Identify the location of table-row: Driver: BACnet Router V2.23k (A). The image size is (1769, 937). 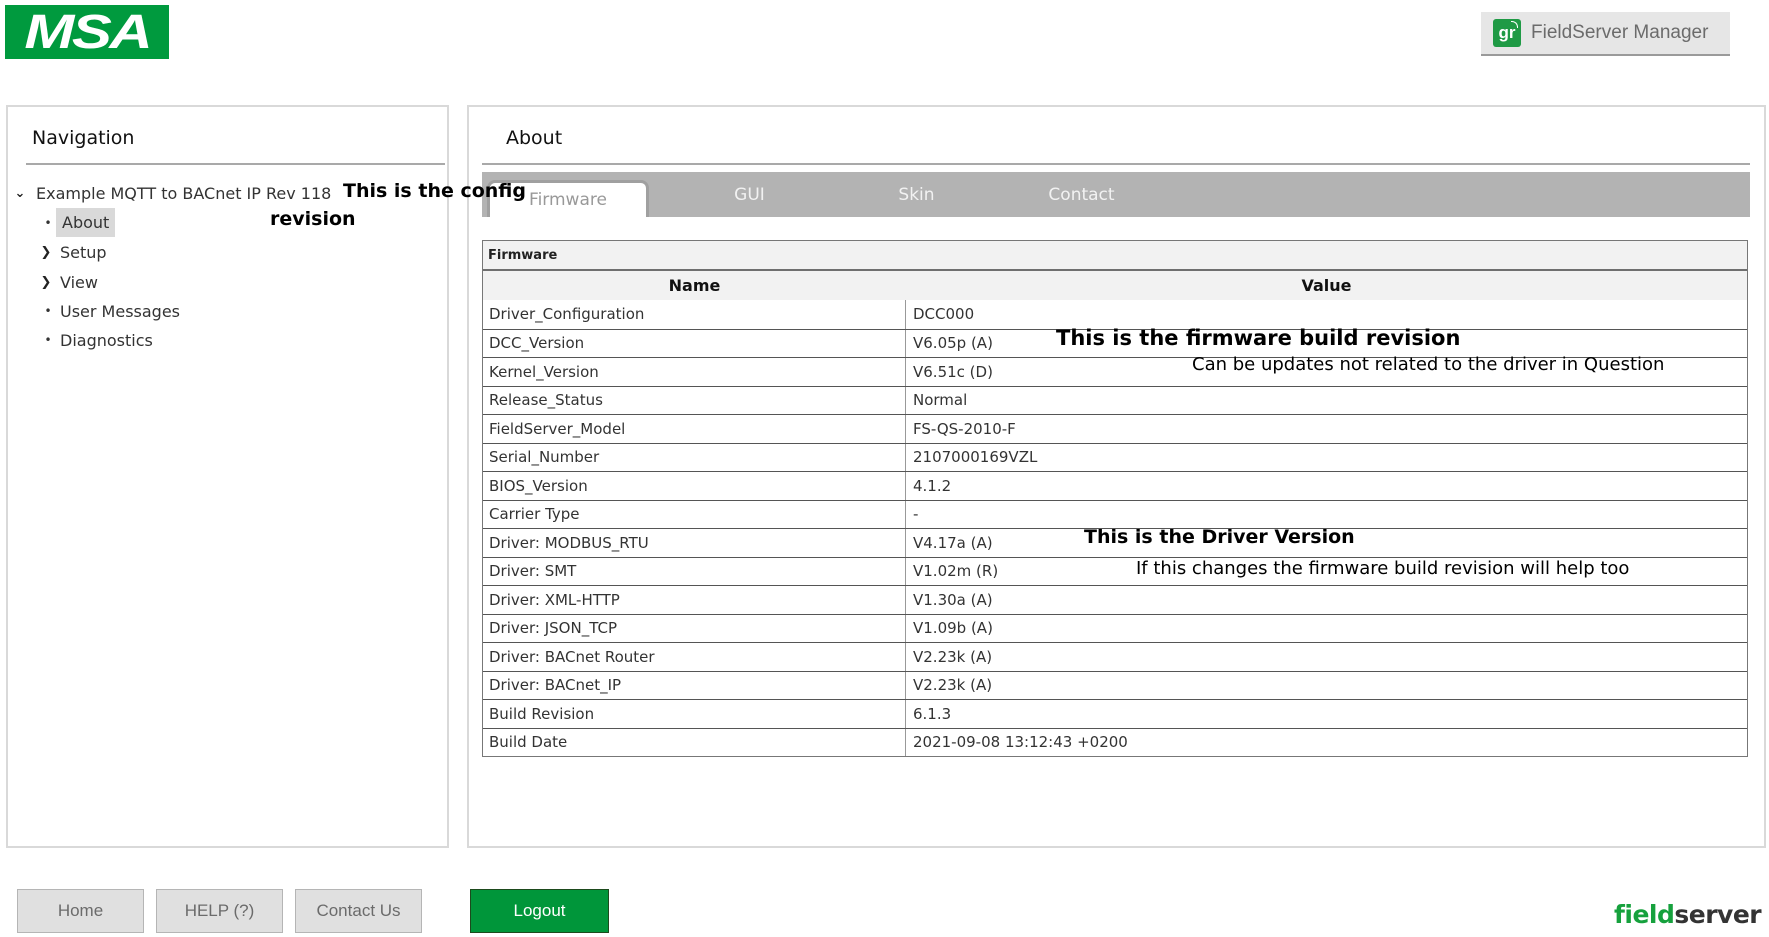
(1115, 656).